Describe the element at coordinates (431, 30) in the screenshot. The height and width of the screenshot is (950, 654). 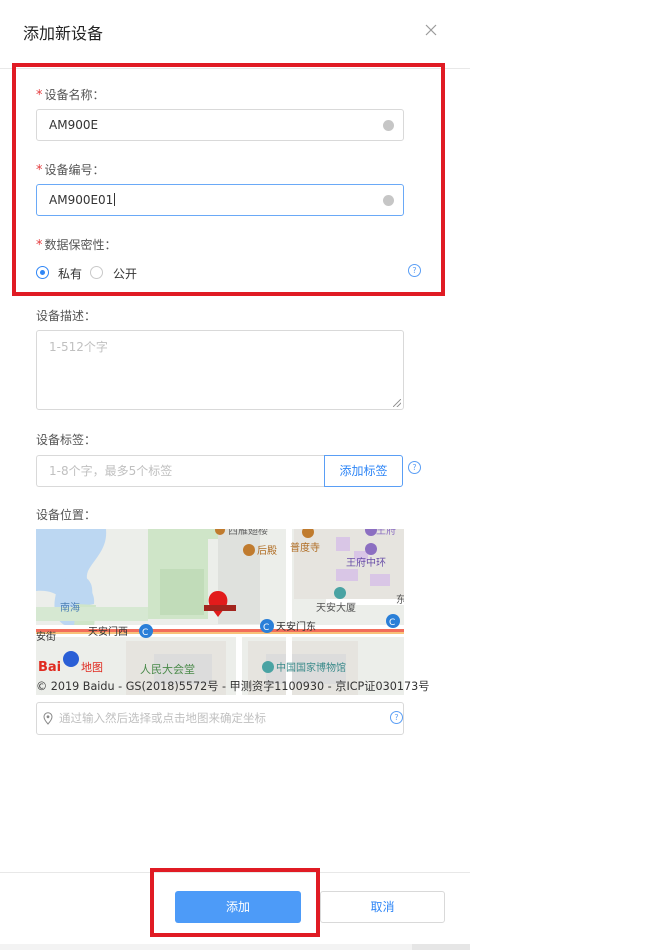
I see `close-icon` at that location.